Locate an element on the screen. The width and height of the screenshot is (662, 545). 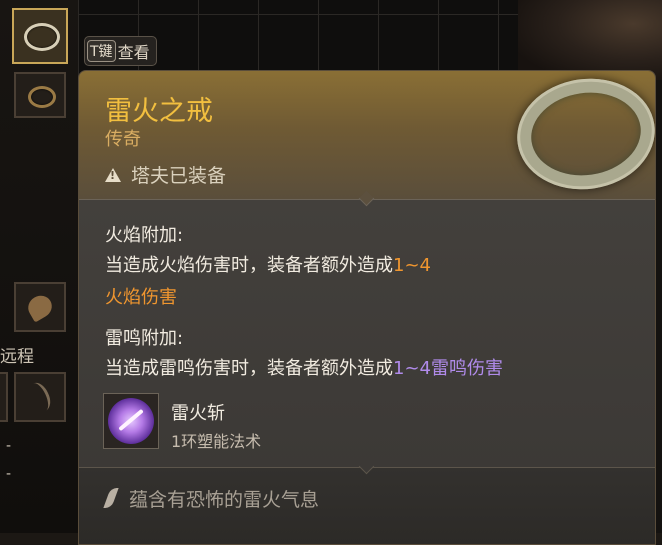
property-desc-fire: 当造成火焰伤害时，装备者额外造成1~4 is located at coordinates (268, 264).